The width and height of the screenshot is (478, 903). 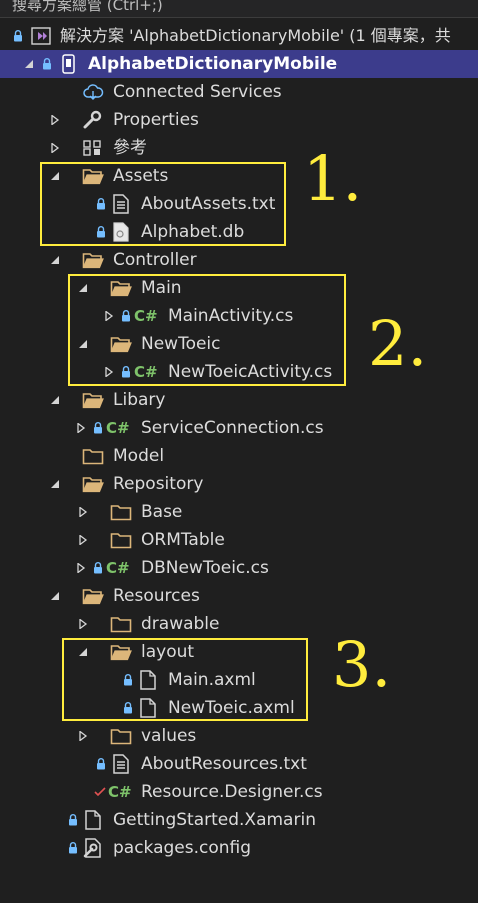 What do you see at coordinates (239, 736) in the screenshot?
I see `tree-item-values: values` at bounding box center [239, 736].